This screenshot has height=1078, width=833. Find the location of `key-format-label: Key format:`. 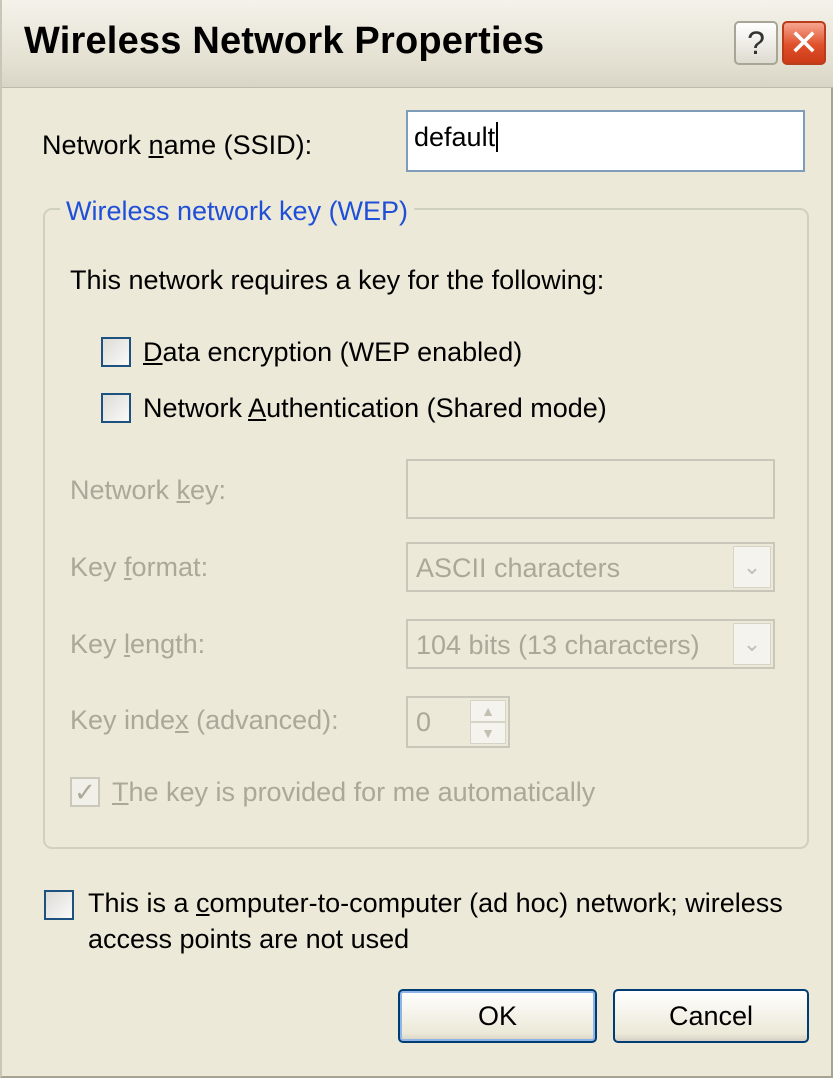

key-format-label: Key format: is located at coordinates (139, 567).